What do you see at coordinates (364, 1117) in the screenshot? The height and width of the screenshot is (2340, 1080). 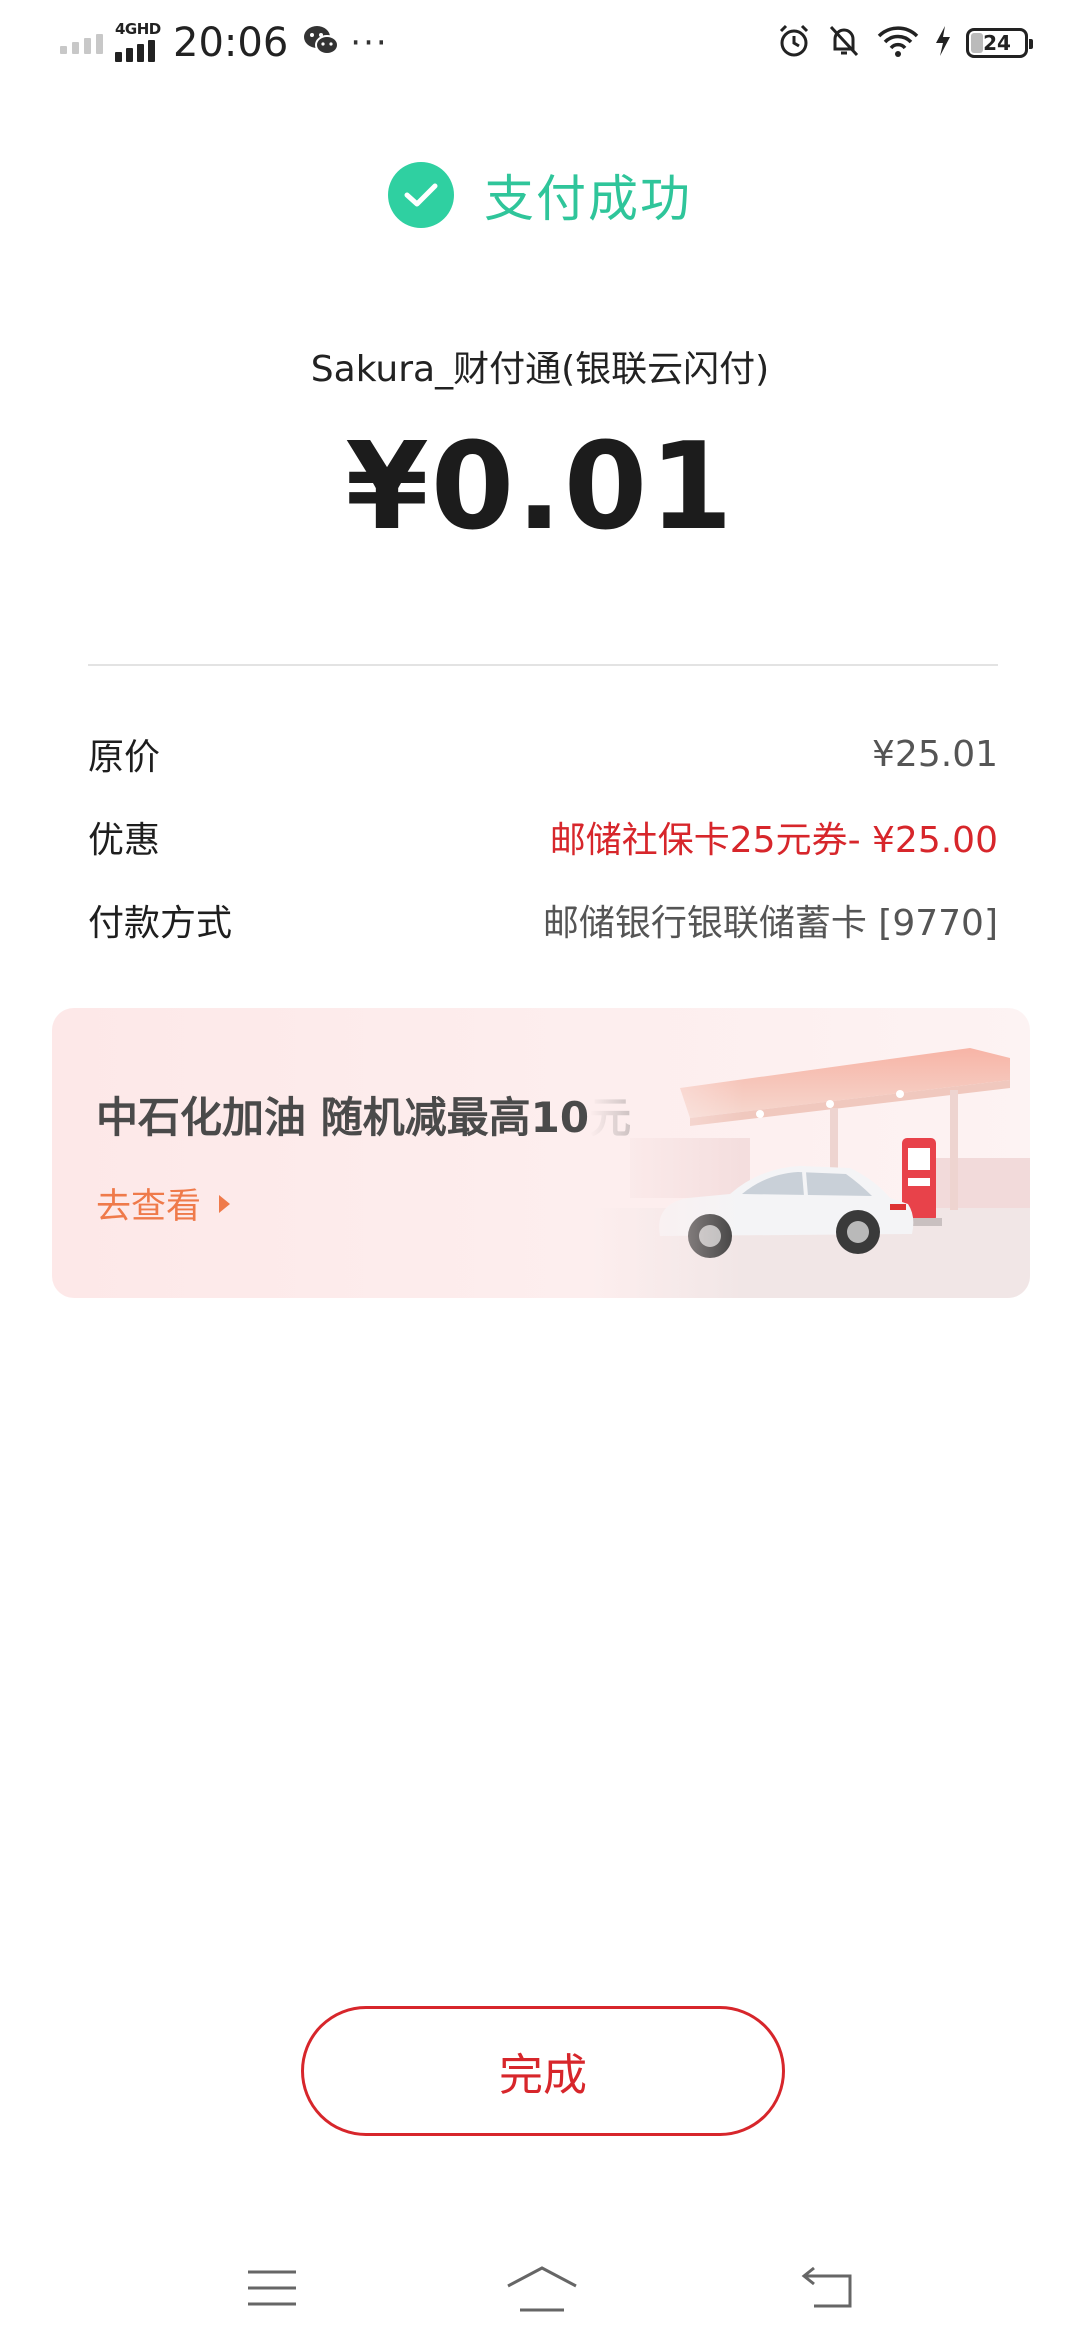 I see `promo-title: 中石化加油 随机减最高10元` at bounding box center [364, 1117].